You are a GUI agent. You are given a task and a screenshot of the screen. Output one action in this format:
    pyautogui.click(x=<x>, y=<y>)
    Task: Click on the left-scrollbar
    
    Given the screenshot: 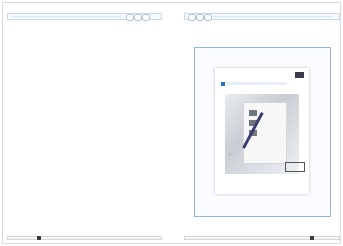 What is the action you would take?
    pyautogui.click(x=84, y=238)
    